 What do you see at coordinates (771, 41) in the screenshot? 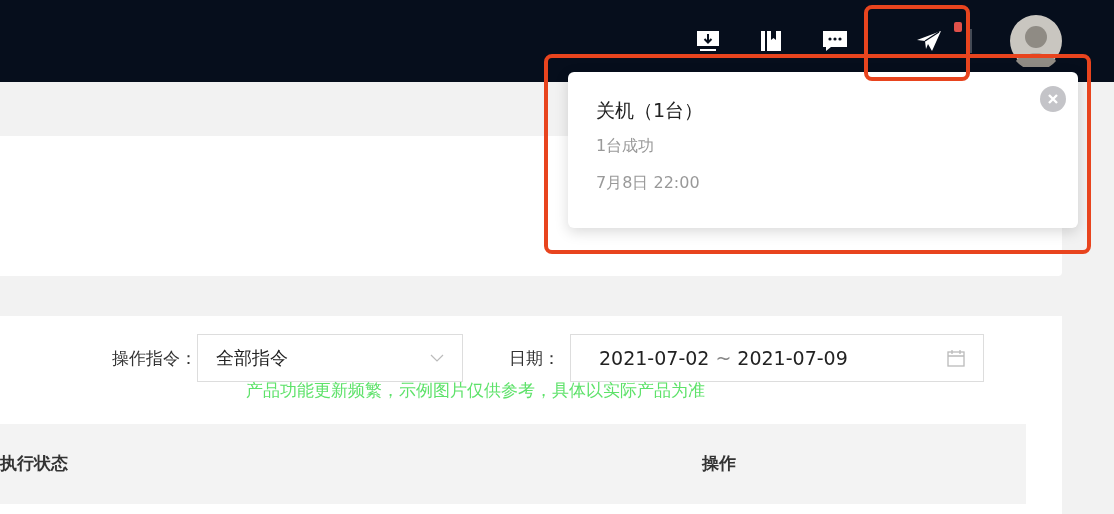
I see `book-icon` at bounding box center [771, 41].